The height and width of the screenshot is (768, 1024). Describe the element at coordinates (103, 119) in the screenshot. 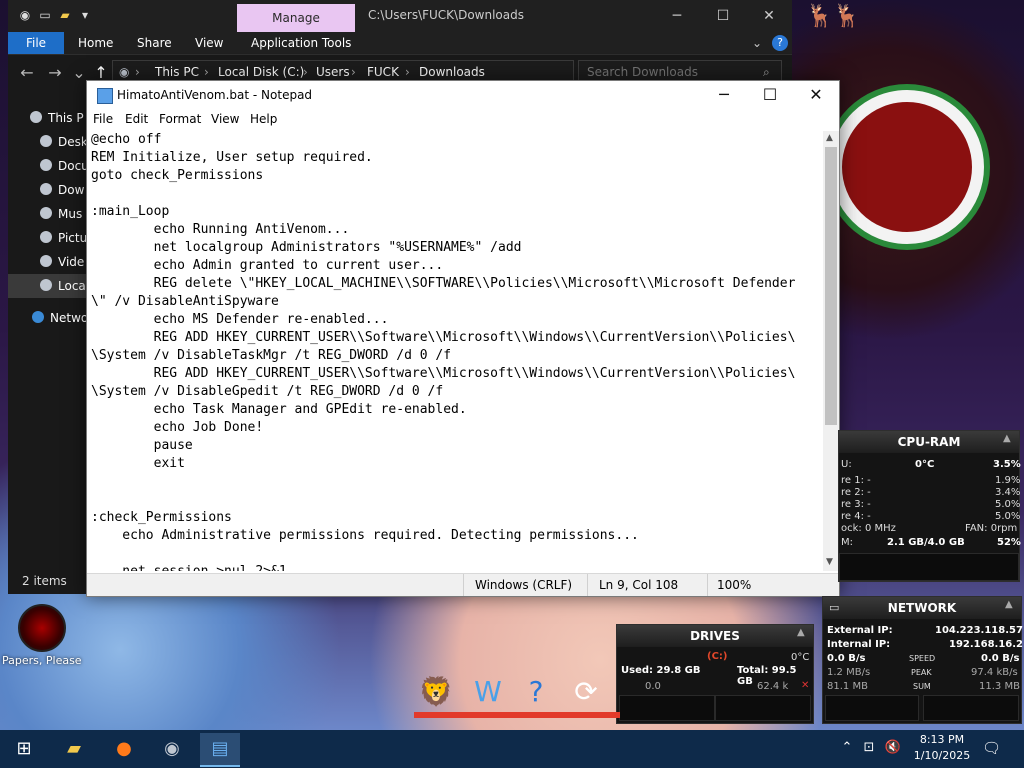

I see `menu-file: File` at that location.